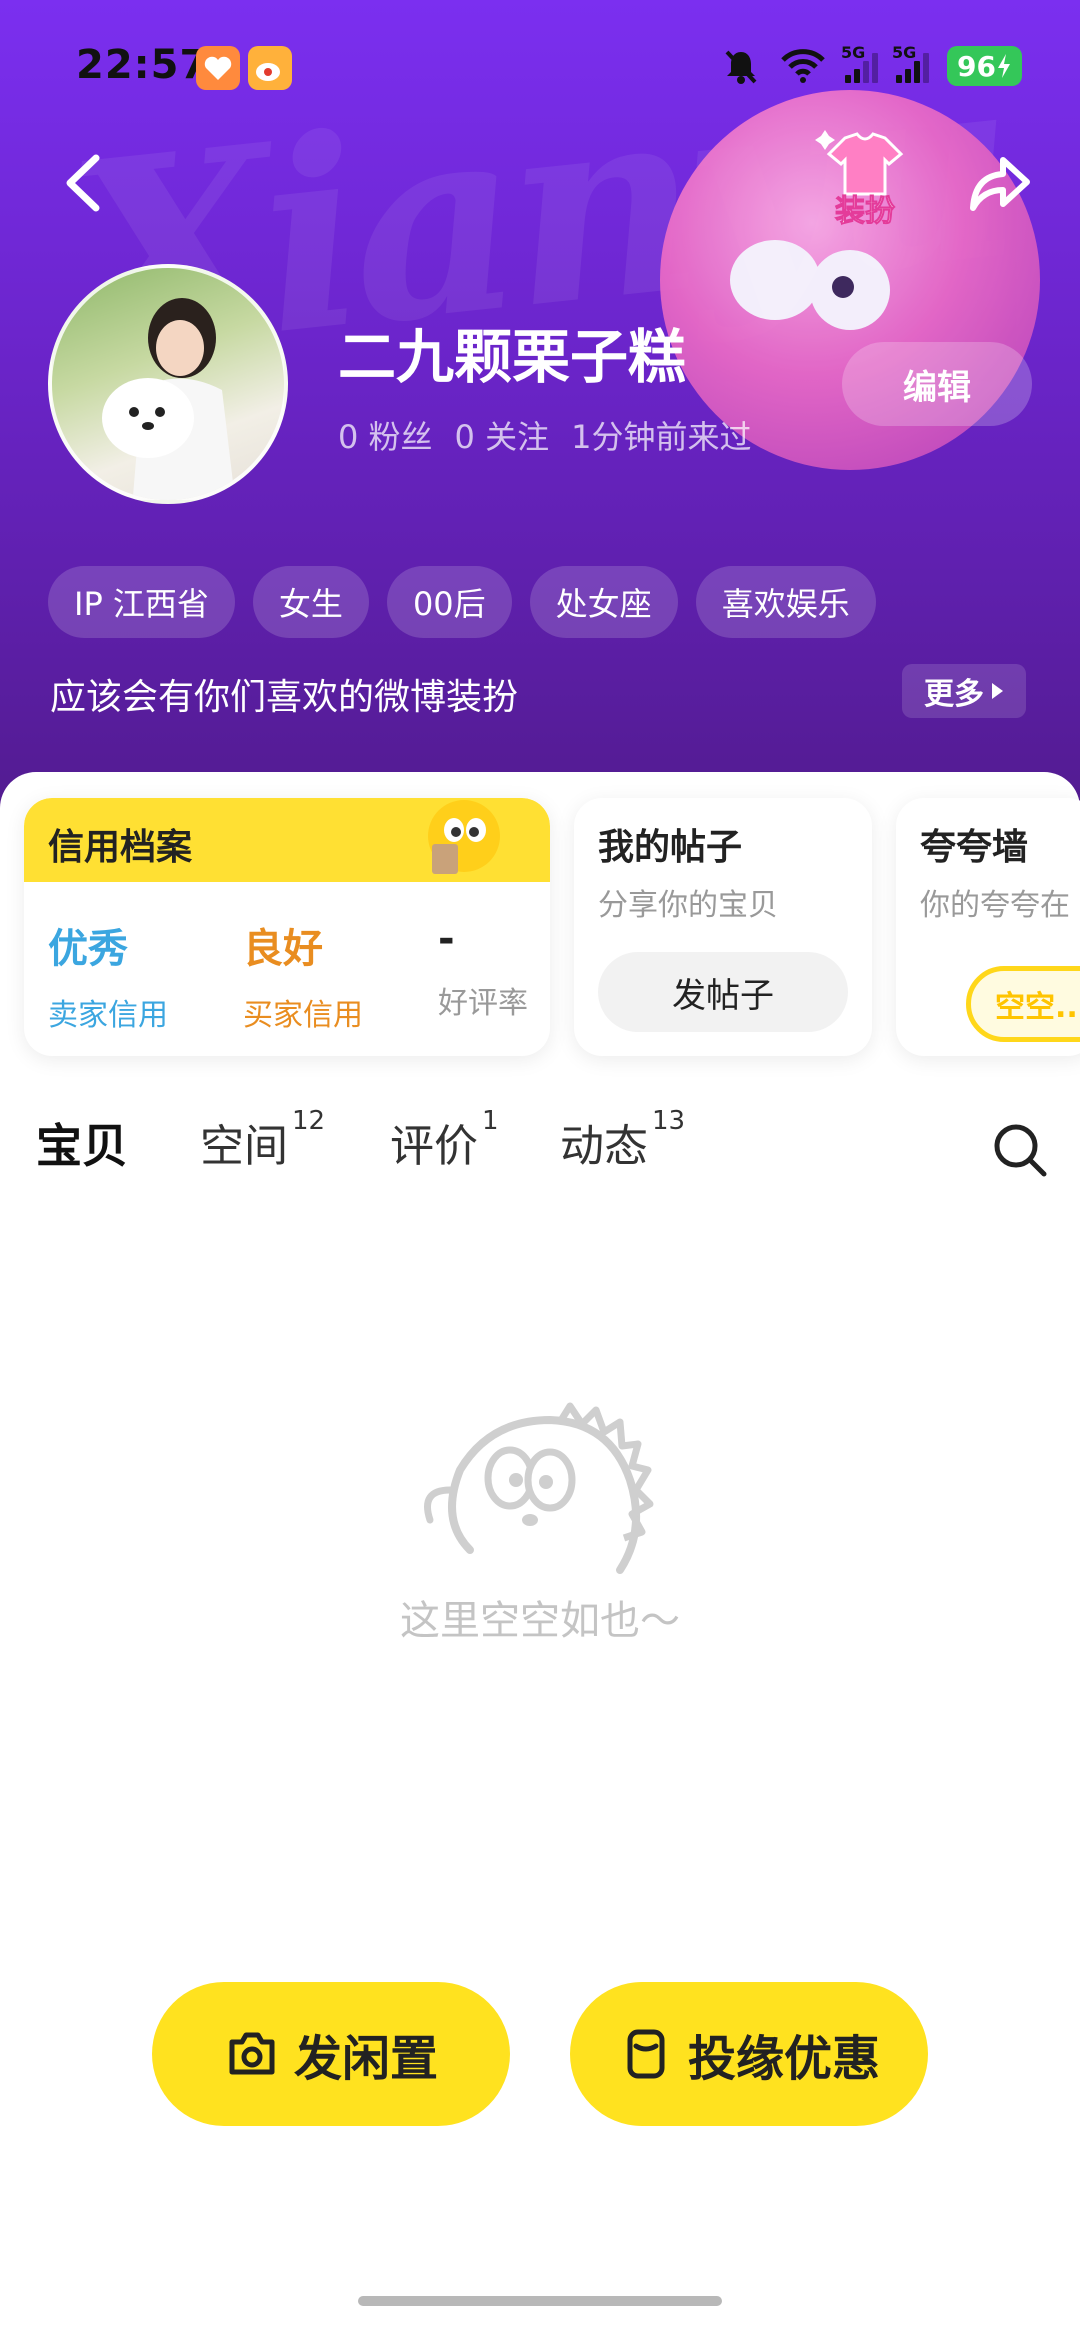  Describe the element at coordinates (661, 437) in the screenshot. I see `last-seen: 1分钟前来过` at that location.